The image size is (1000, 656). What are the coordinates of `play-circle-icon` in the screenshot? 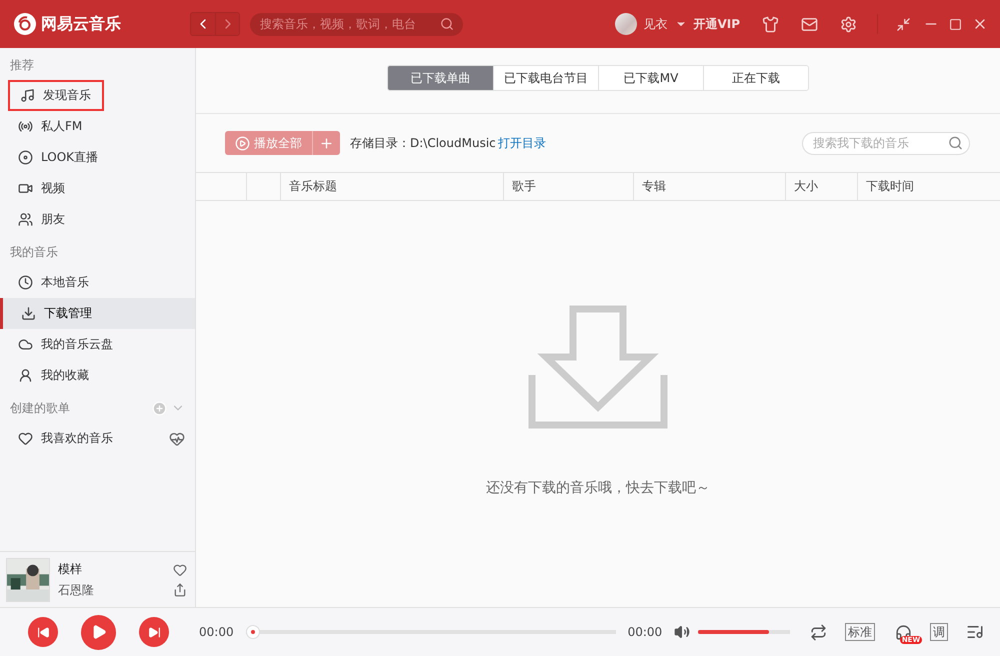 It's located at (242, 143).